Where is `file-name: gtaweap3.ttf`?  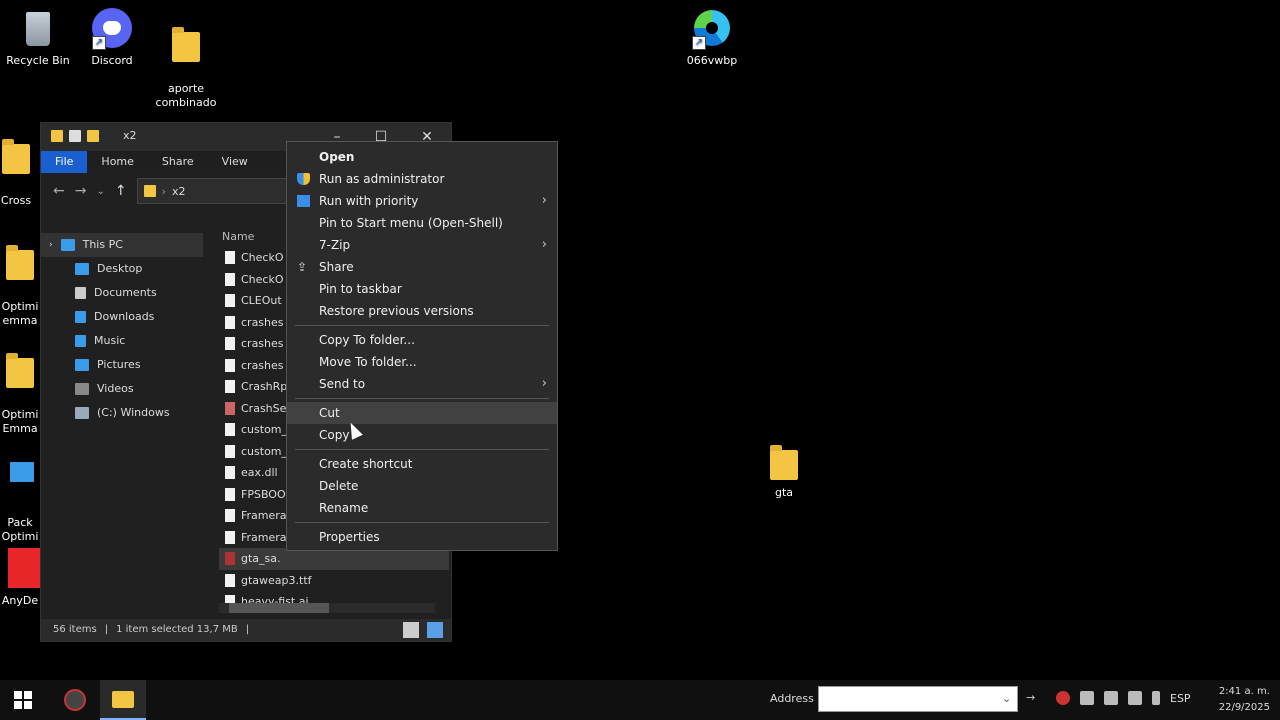
file-name: gtaweap3.ttf is located at coordinates (276, 580).